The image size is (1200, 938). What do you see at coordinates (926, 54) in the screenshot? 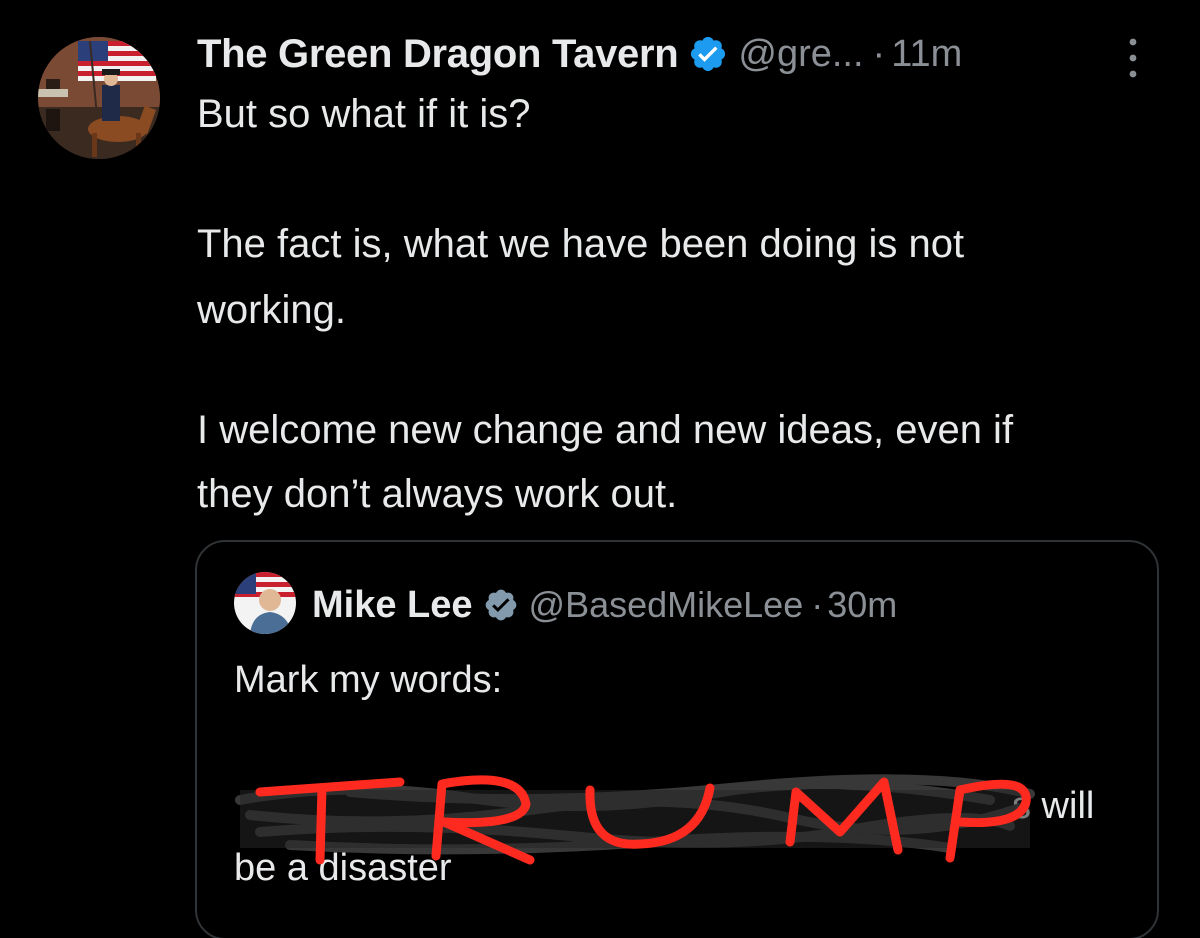
I see `tweet-timestamp: 11m` at bounding box center [926, 54].